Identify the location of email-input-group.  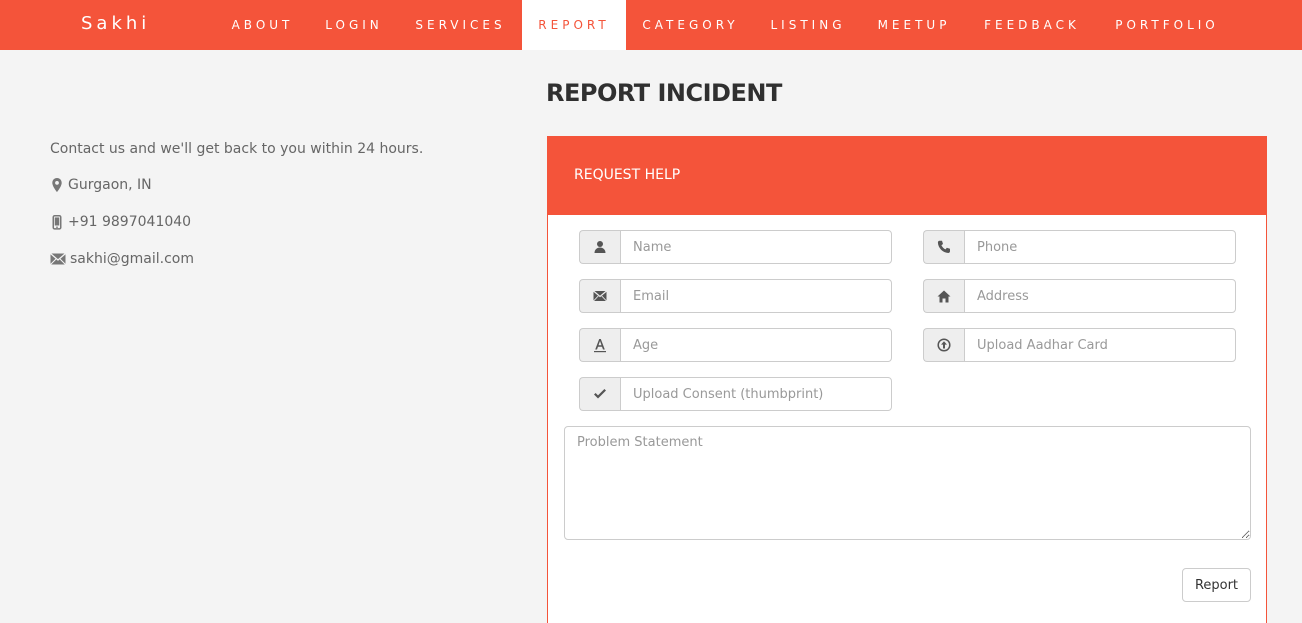
(735, 296).